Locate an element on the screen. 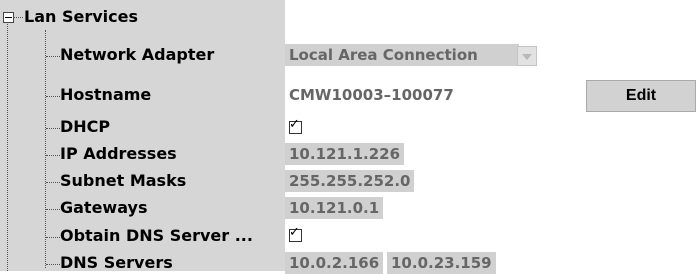 The width and height of the screenshot is (696, 274). ip-addresses-label: IP Addresses is located at coordinates (118, 153).